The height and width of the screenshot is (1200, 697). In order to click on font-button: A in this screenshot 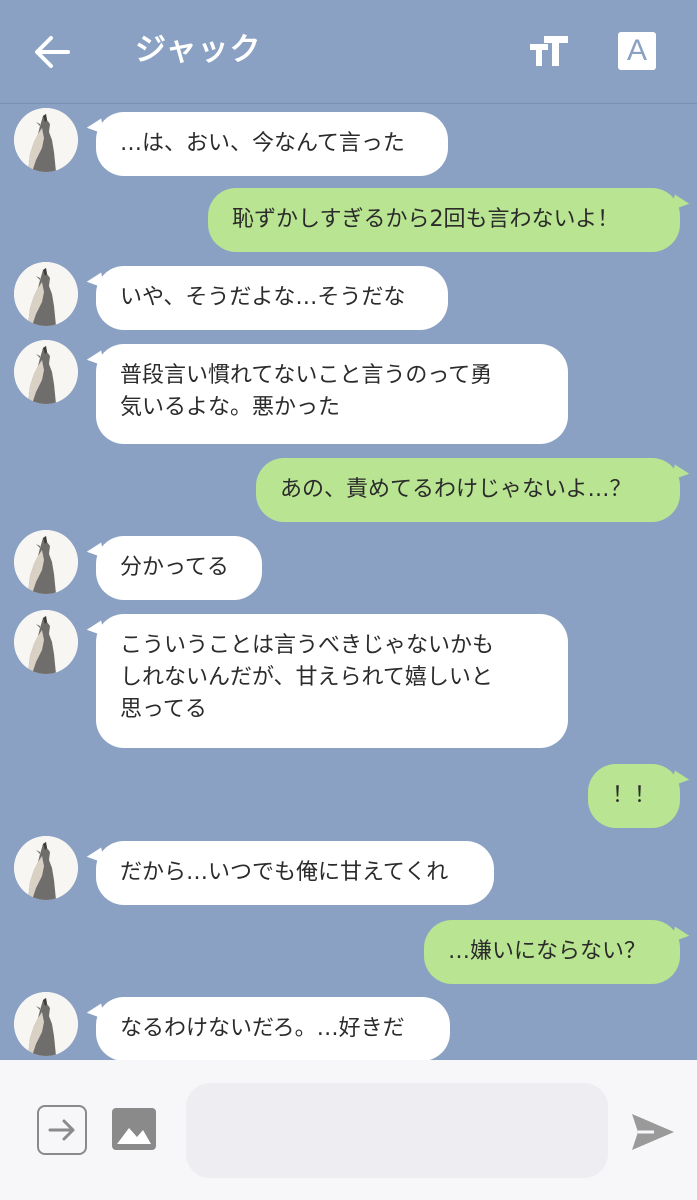, I will do `click(637, 51)`.